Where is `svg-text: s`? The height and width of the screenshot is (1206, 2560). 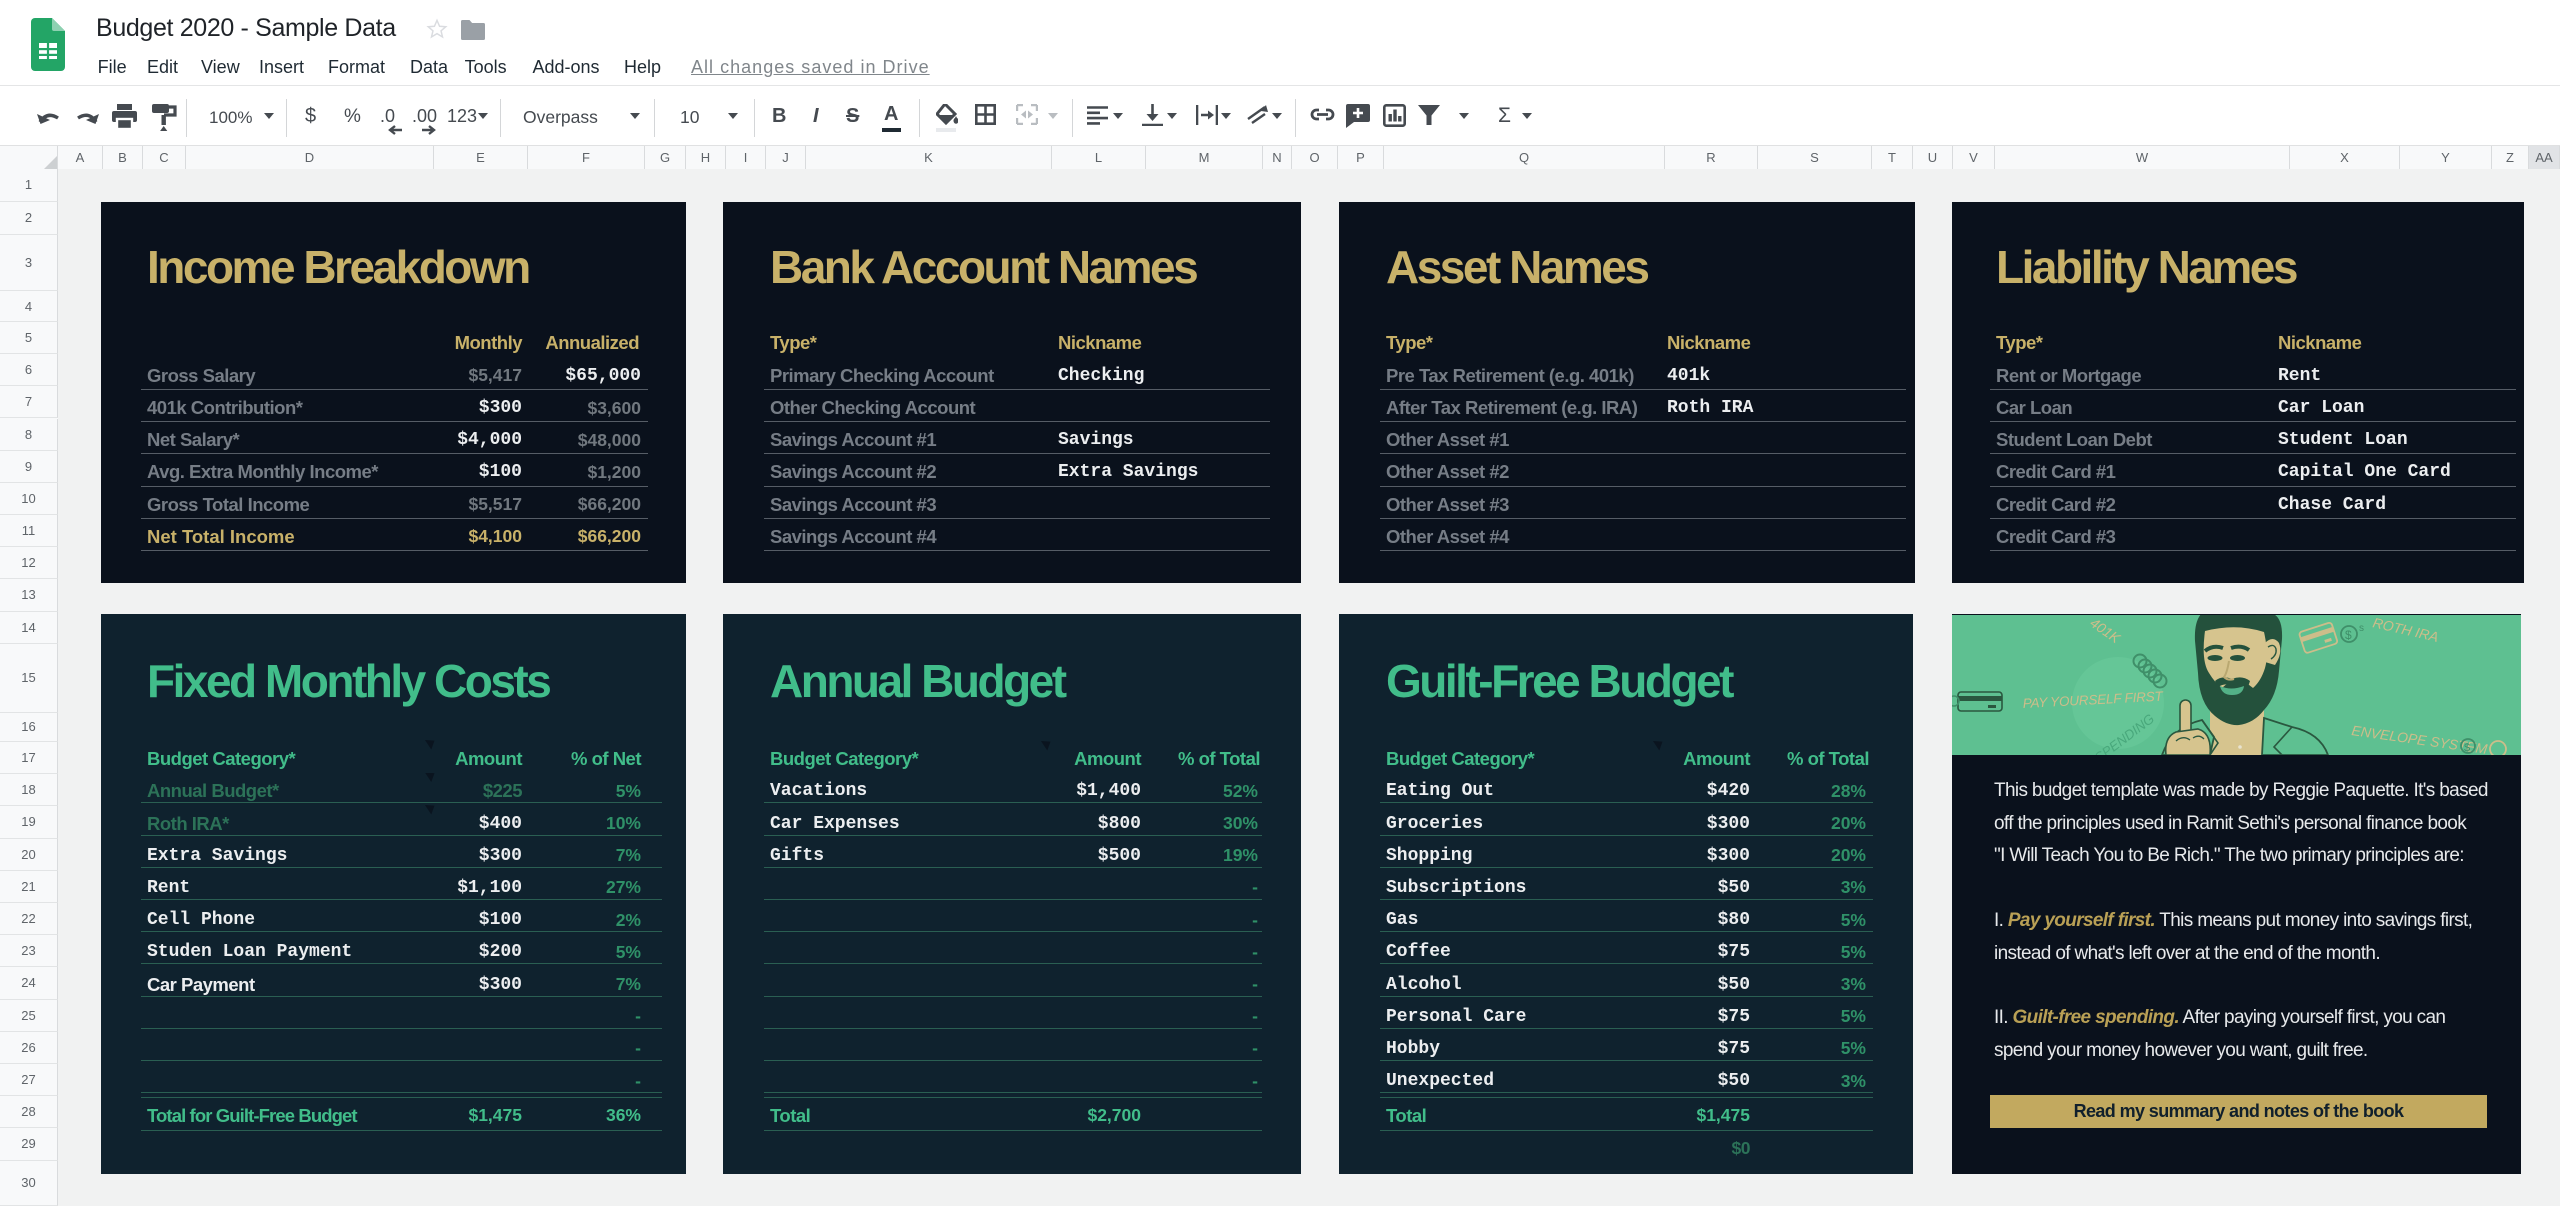
svg-text: s is located at coordinates (2361, 628).